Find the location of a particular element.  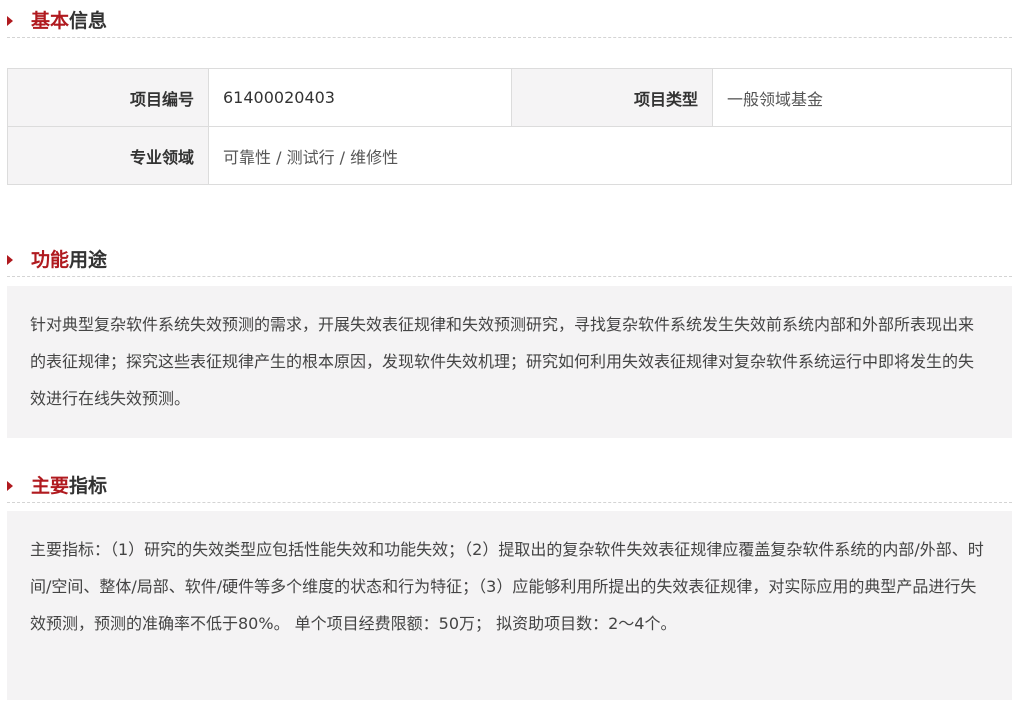

section-title: 基本信息 is located at coordinates (69, 21).